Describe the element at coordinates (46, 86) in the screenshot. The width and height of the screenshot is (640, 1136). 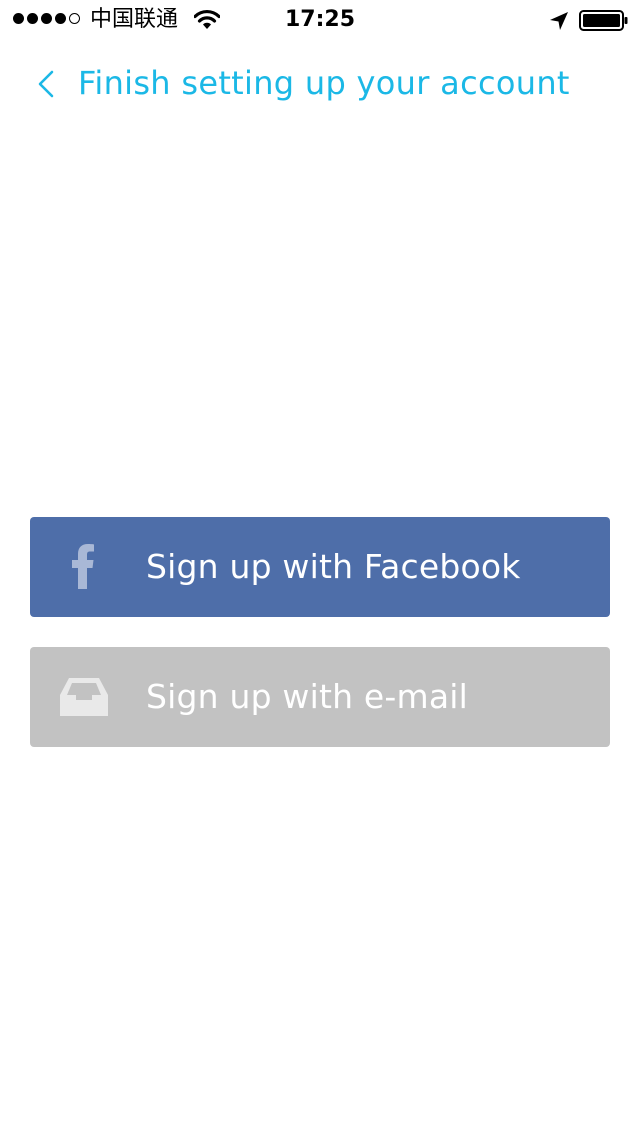
I see `chevron-left-icon` at that location.